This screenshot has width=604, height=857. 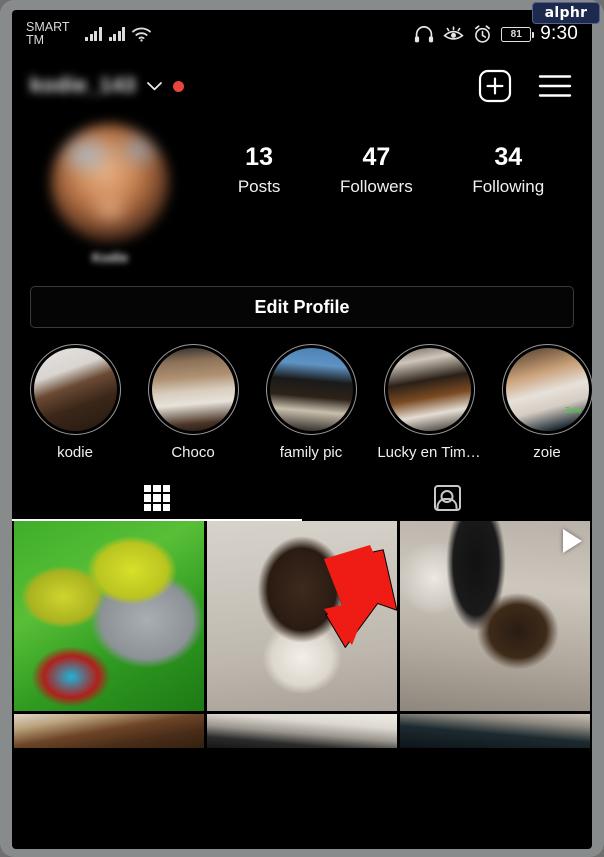 I want to click on profile-stats: 13 Posts 47 Followers 34 Following, so click(x=400, y=160).